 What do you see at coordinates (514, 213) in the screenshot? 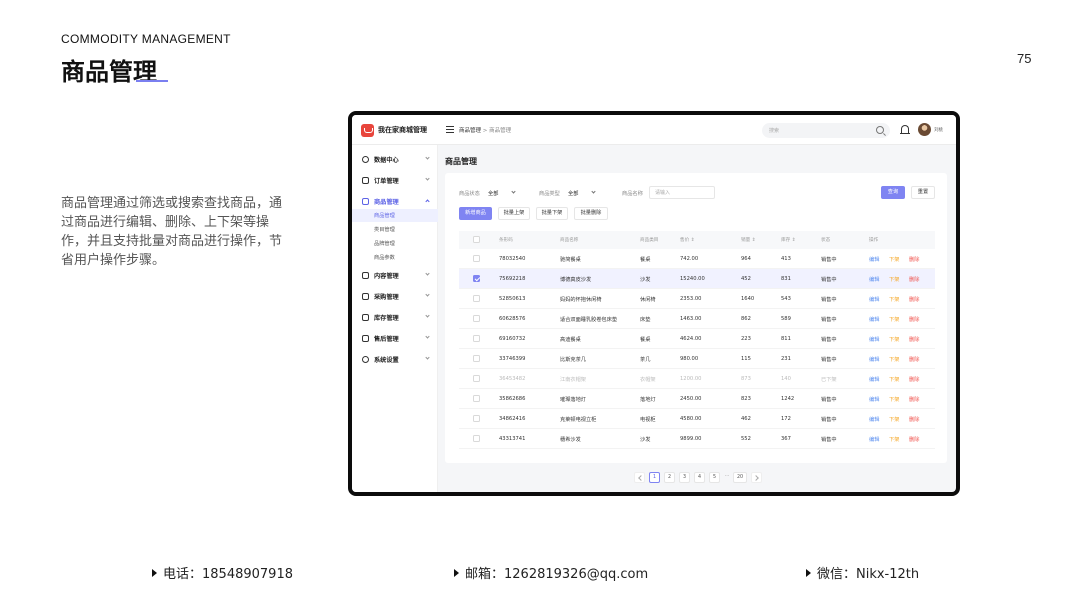
I see `batch-shelf-up-button: 批量上架` at bounding box center [514, 213].